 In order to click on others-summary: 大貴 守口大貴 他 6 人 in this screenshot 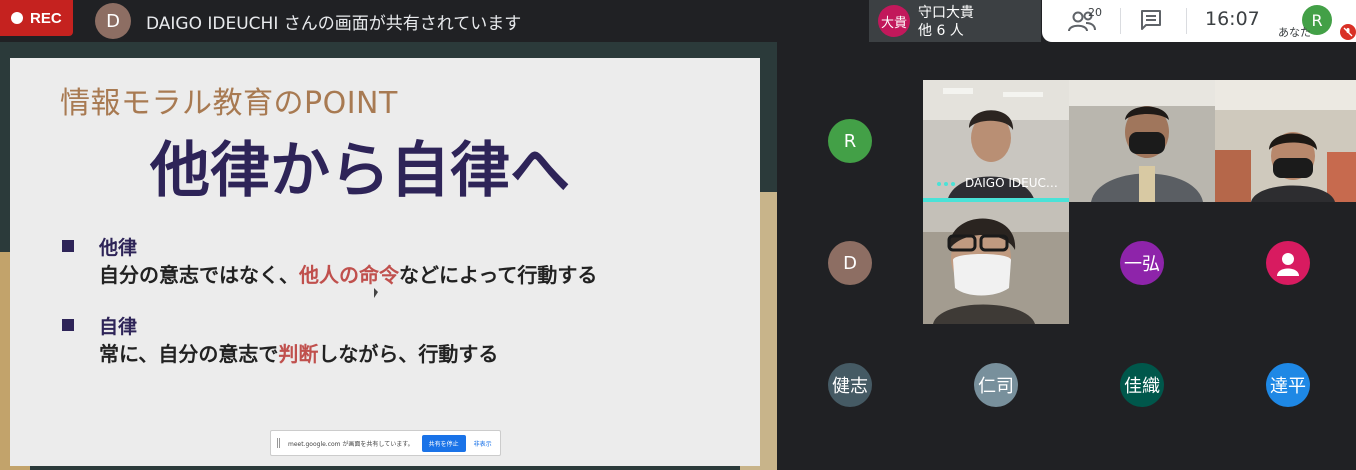, I will do `click(955, 21)`.